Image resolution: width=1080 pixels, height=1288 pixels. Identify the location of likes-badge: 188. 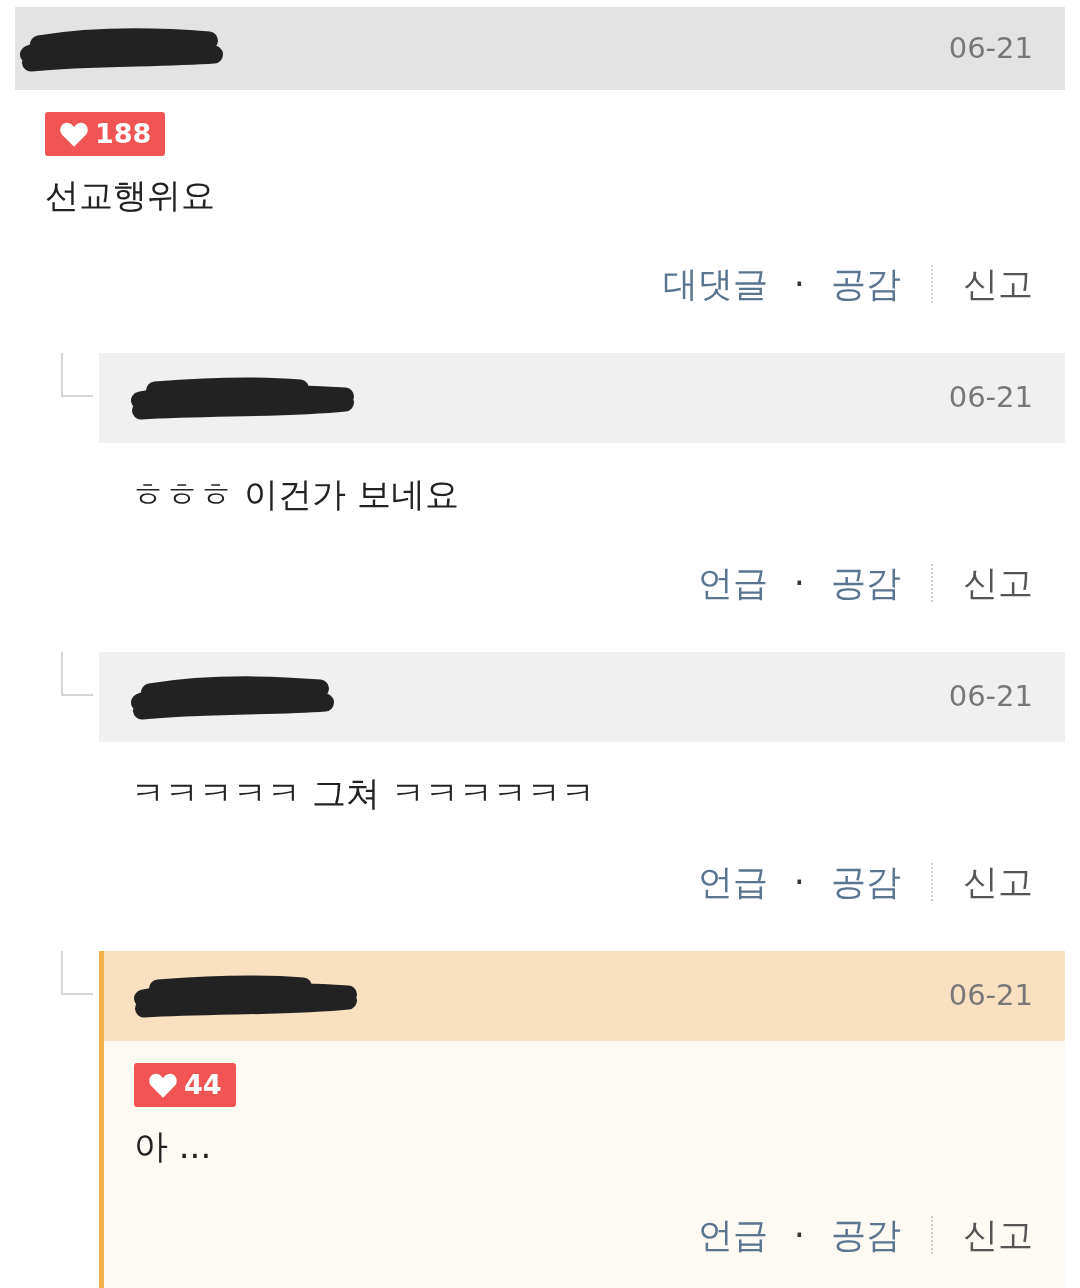
(105, 134).